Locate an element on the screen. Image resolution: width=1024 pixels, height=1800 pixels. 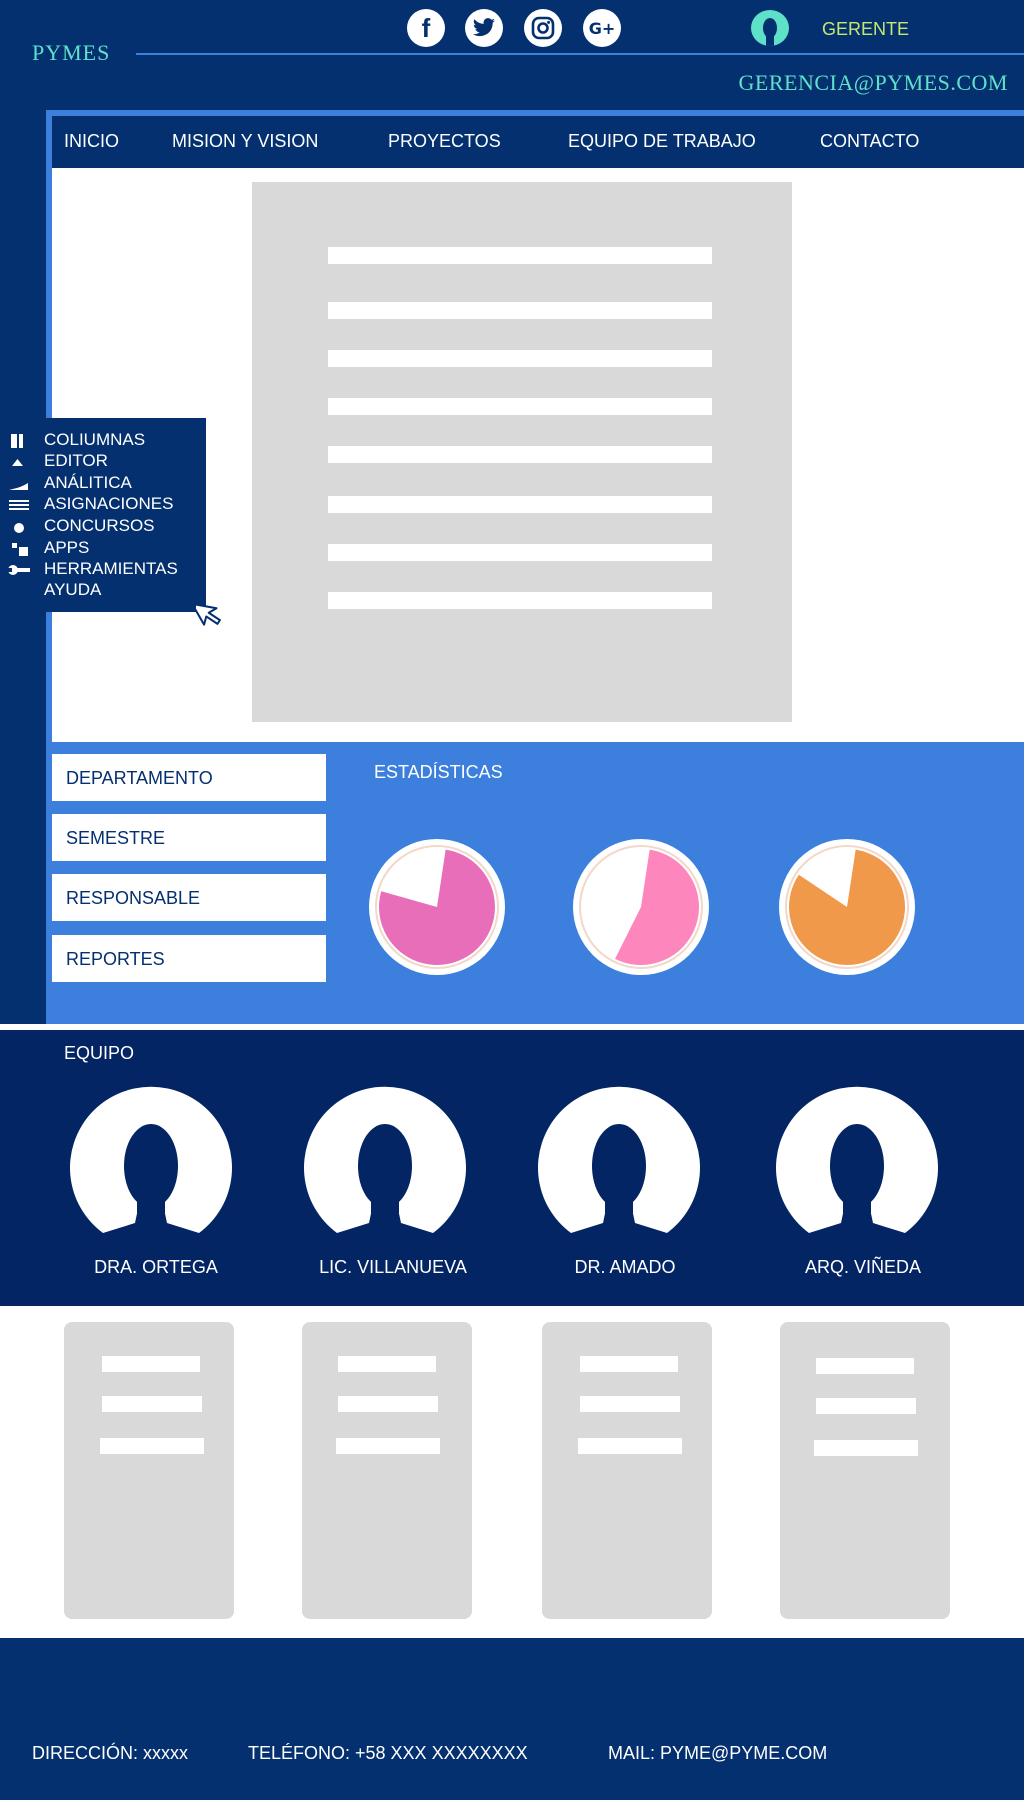
side-menu-item-analitica: ANÁLITICA is located at coordinates (100, 484).